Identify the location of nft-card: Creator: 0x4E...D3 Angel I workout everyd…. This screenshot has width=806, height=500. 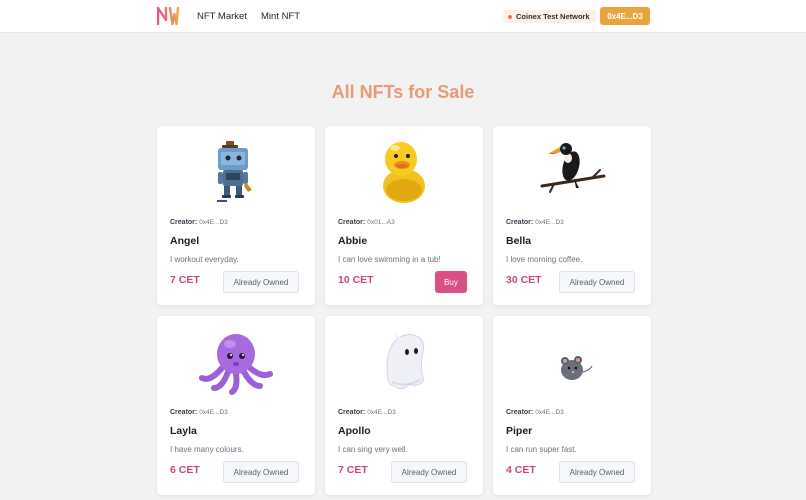
(236, 215).